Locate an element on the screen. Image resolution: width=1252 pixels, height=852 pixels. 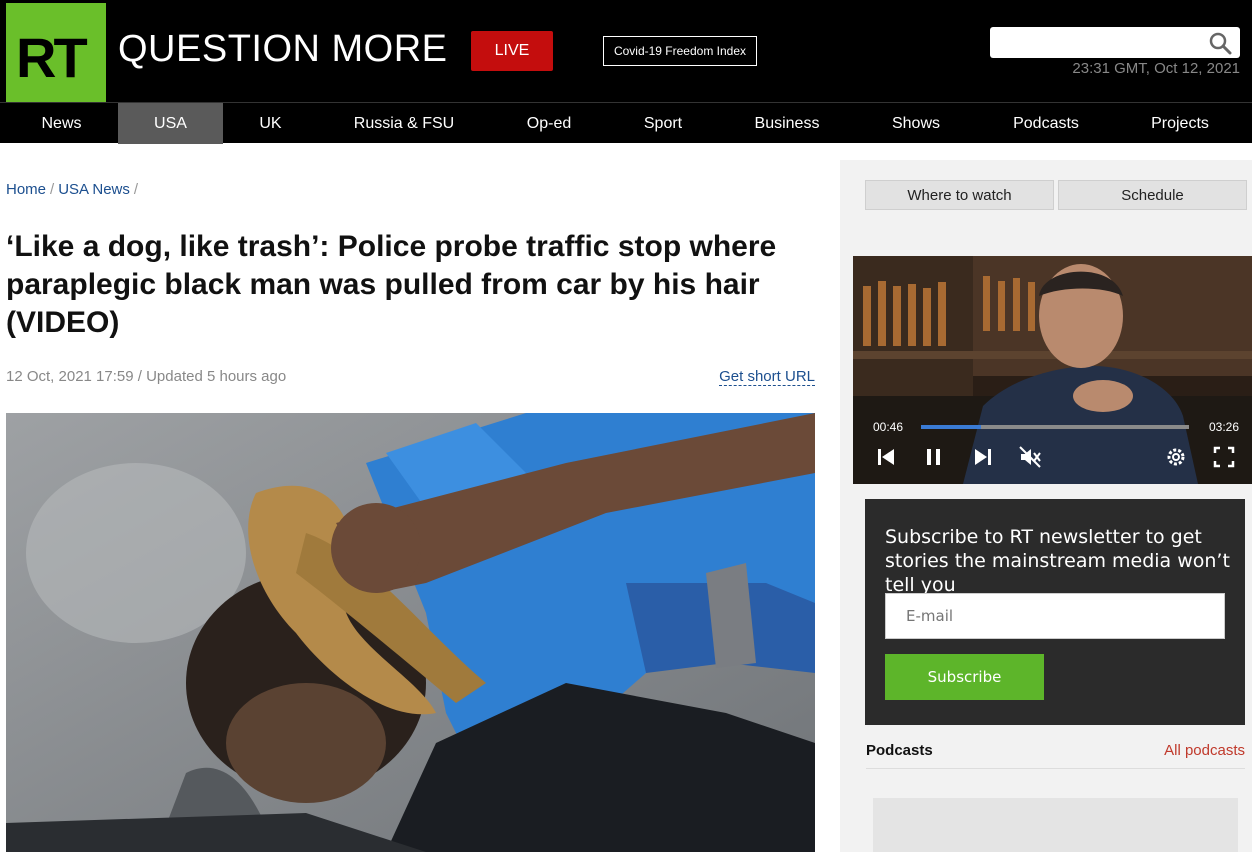
nav-item-news: News is located at coordinates (61, 123).